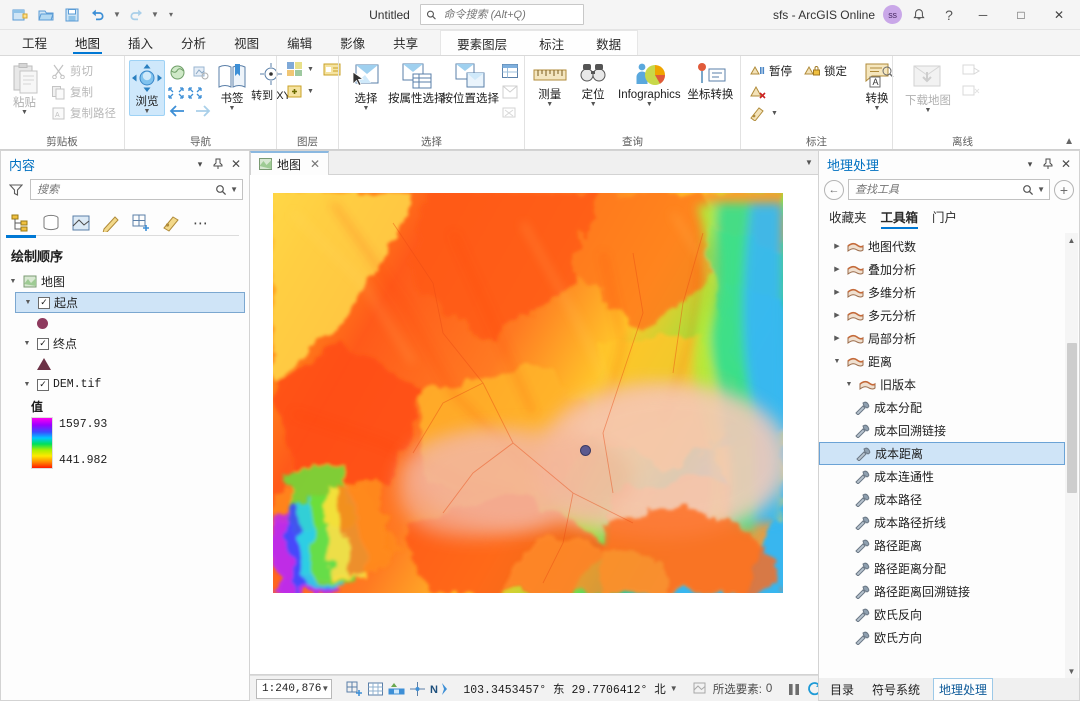 The height and width of the screenshot is (701, 1080). Describe the element at coordinates (1072, 240) in the screenshot. I see `scroll-up-icon: ▲` at that location.